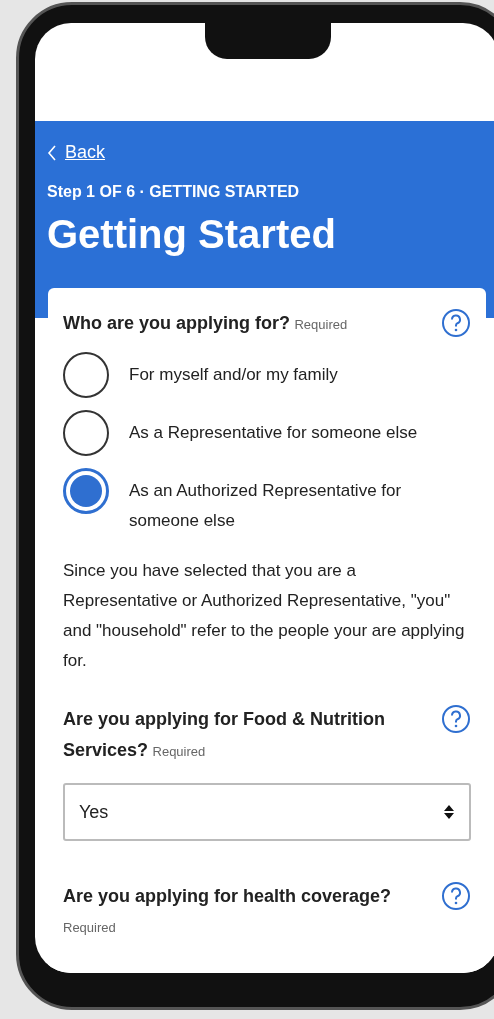 This screenshot has height=1019, width=494. Describe the element at coordinates (233, 371) in the screenshot. I see `radio-label: For myself and/or my family` at that location.